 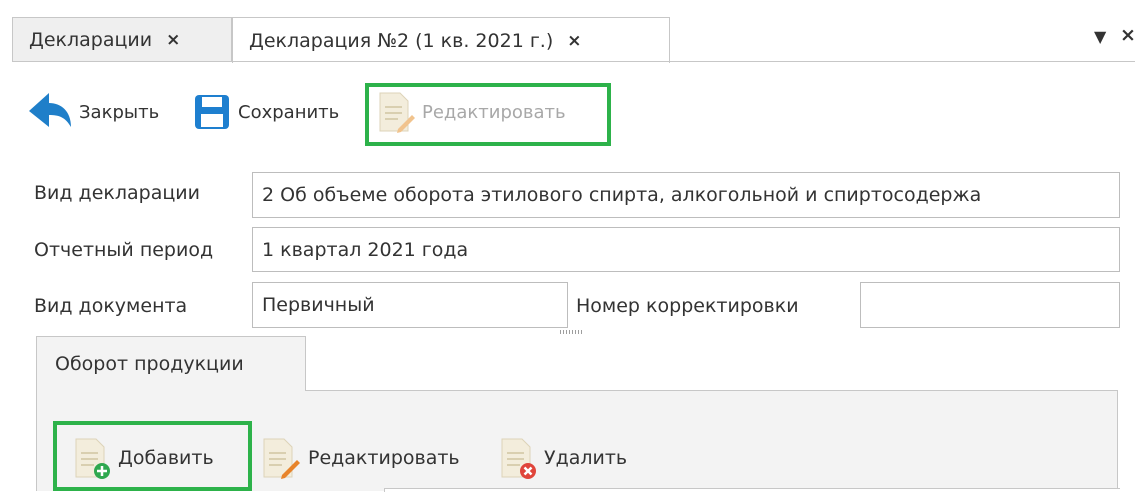 What do you see at coordinates (384, 458) in the screenshot?
I see `edit-row-button-label: Редактировать` at bounding box center [384, 458].